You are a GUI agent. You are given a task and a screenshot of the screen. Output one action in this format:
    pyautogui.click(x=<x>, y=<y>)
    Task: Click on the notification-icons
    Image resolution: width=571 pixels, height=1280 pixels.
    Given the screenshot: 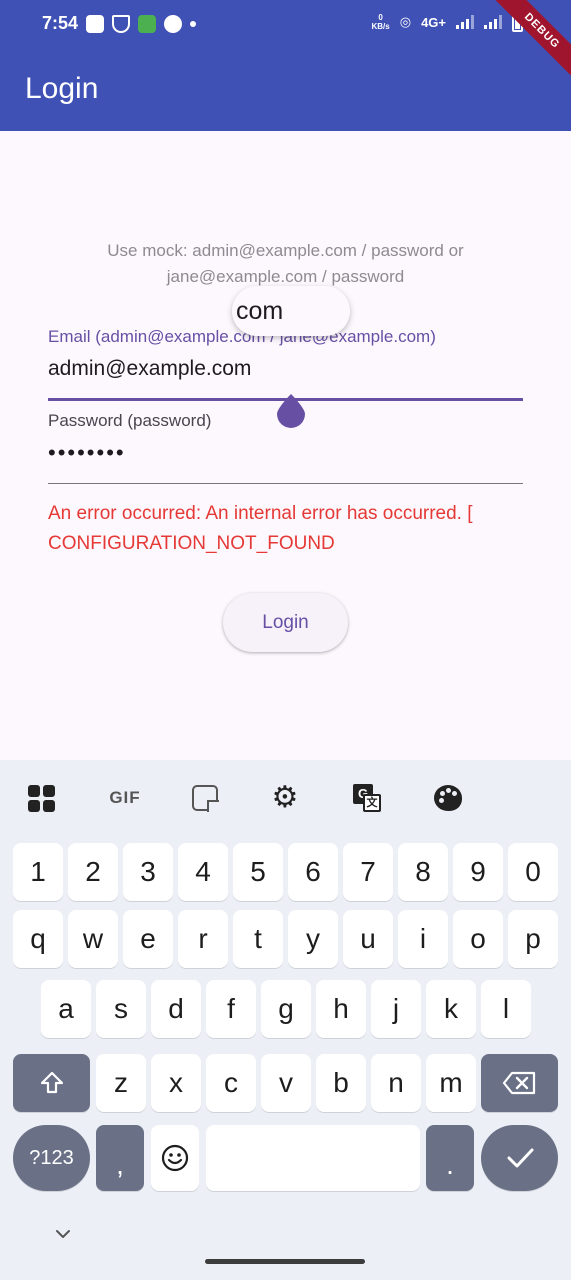 What is the action you would take?
    pyautogui.click(x=141, y=24)
    